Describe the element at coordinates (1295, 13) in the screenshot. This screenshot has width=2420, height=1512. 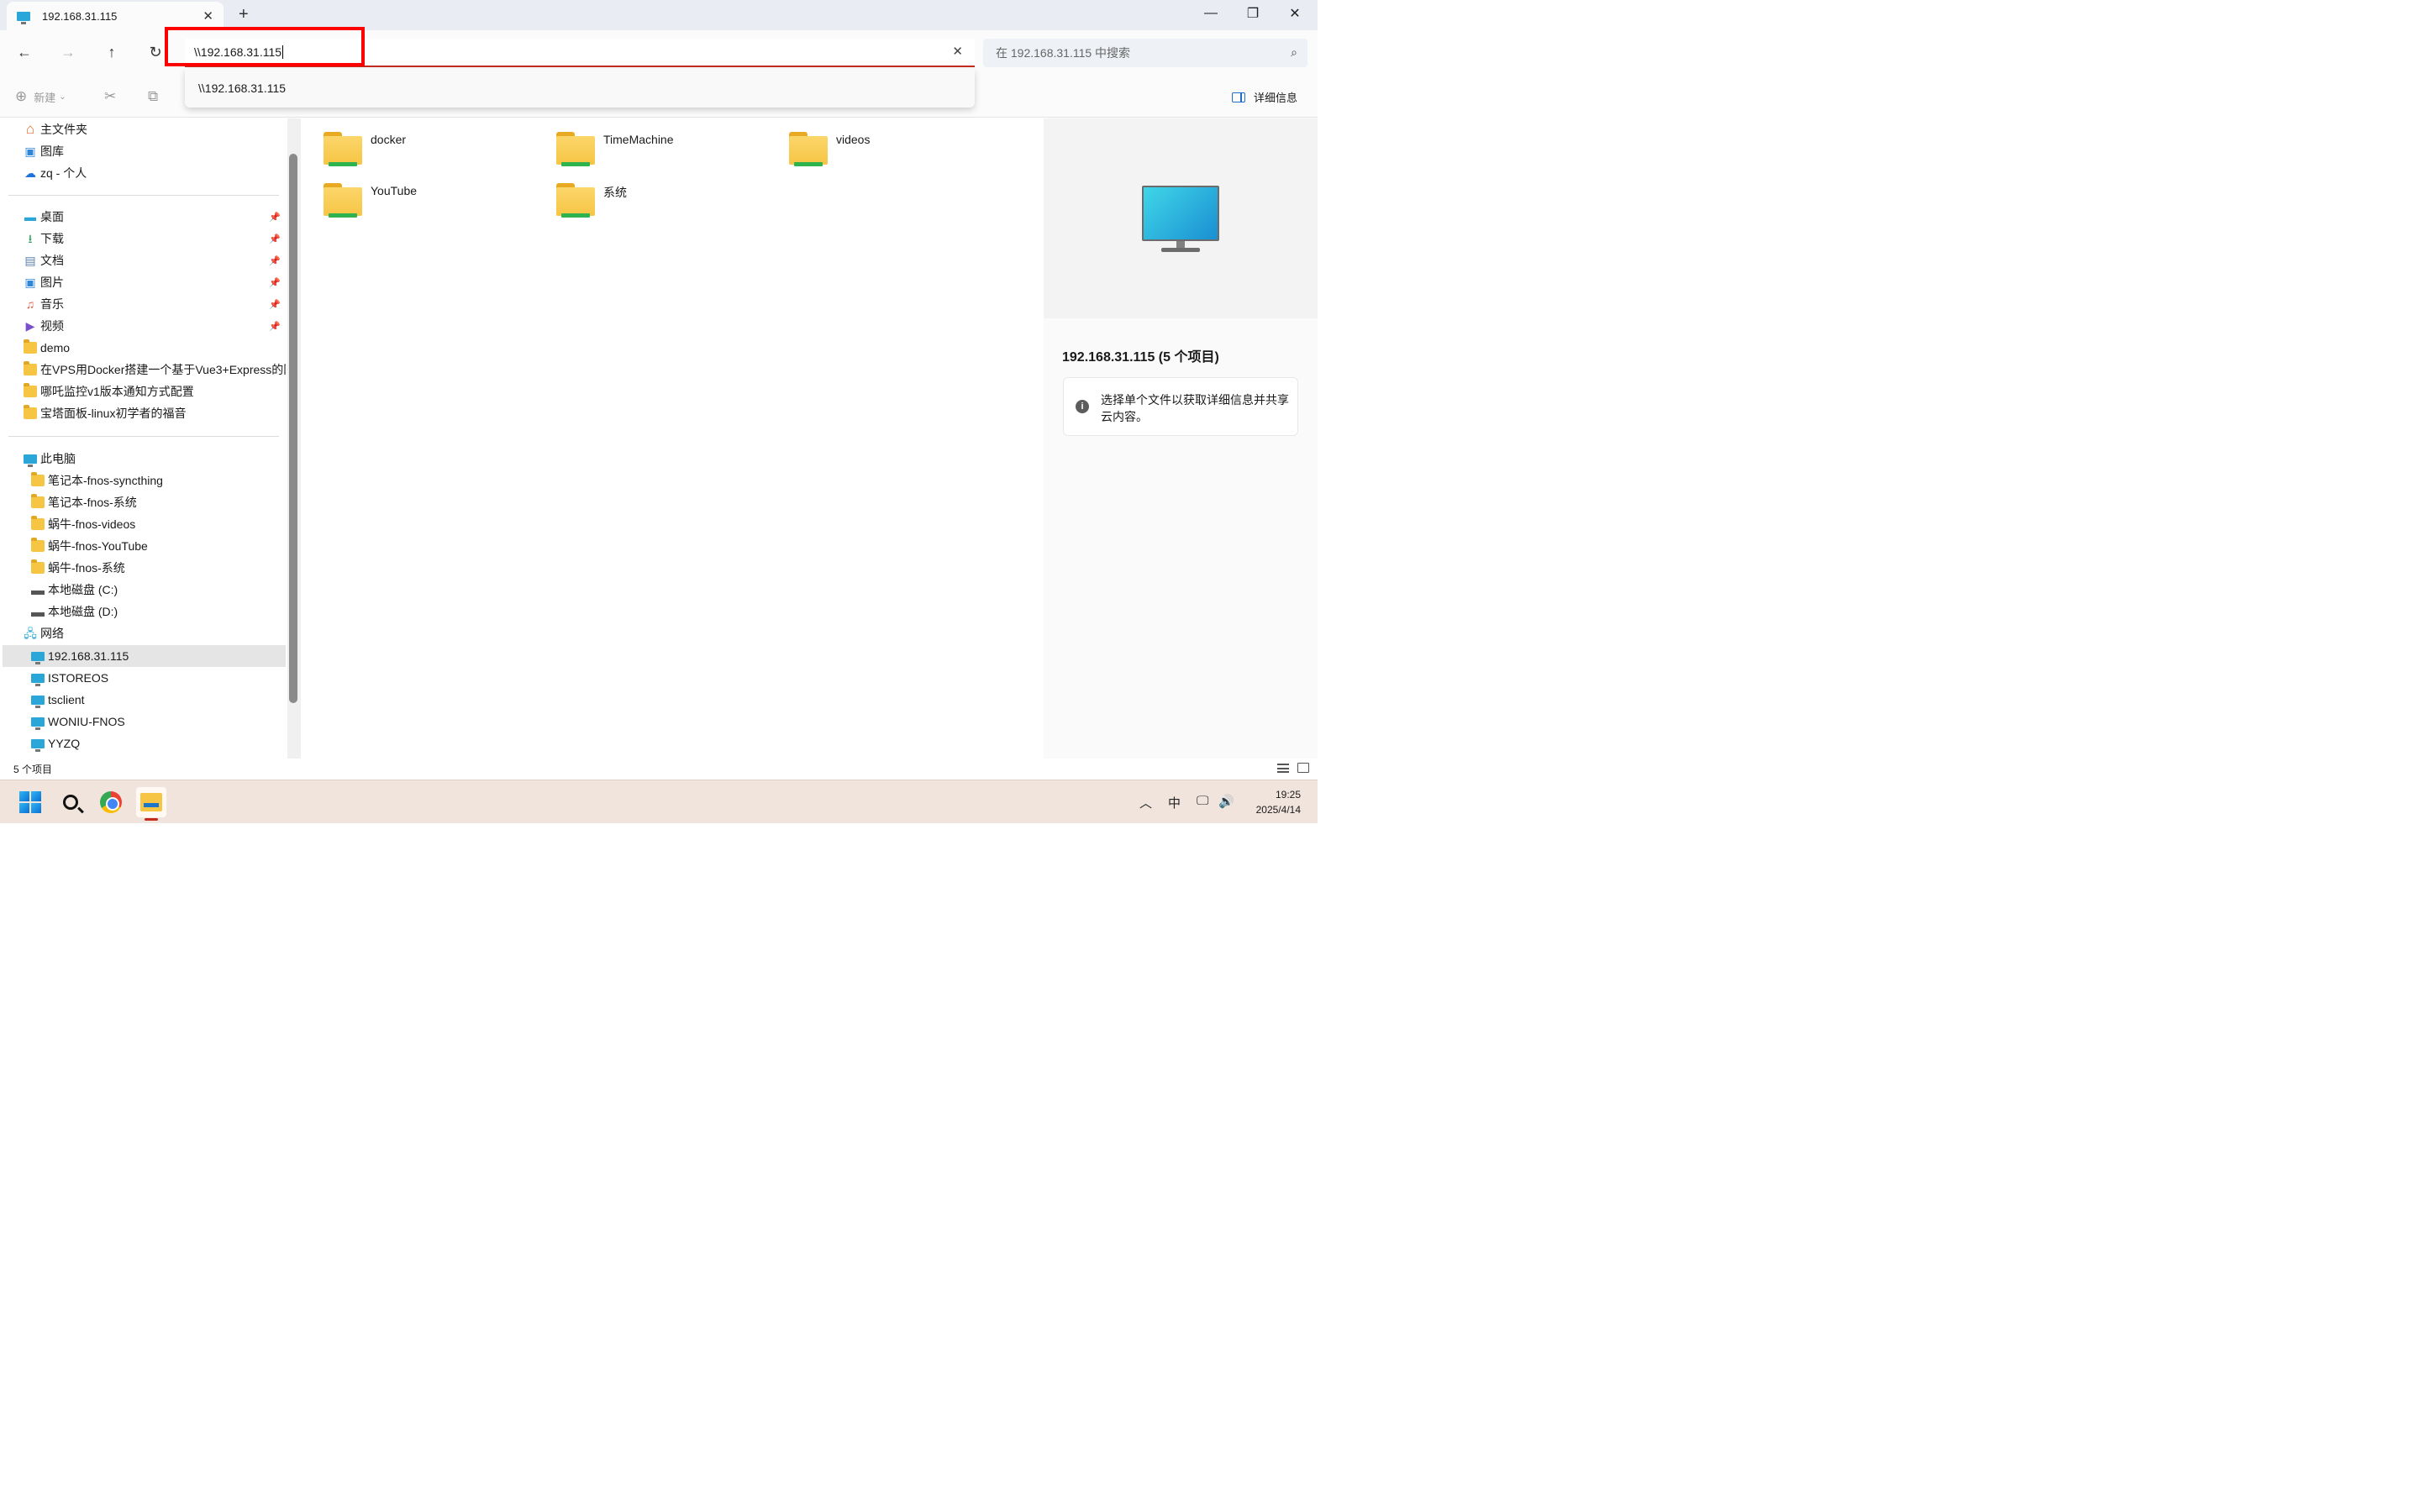
I see `close-window-button: ✕` at that location.